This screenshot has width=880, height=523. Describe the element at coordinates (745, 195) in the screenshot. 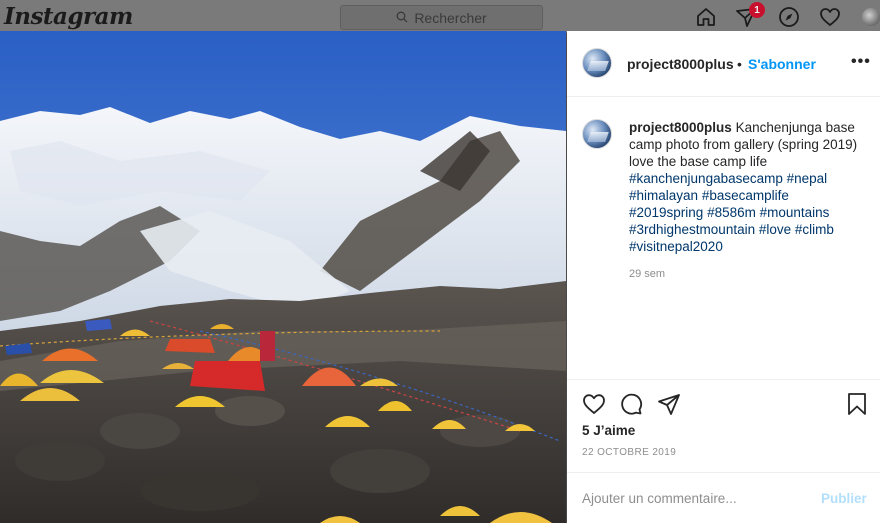

I see `hashtag: #basecamplife` at that location.